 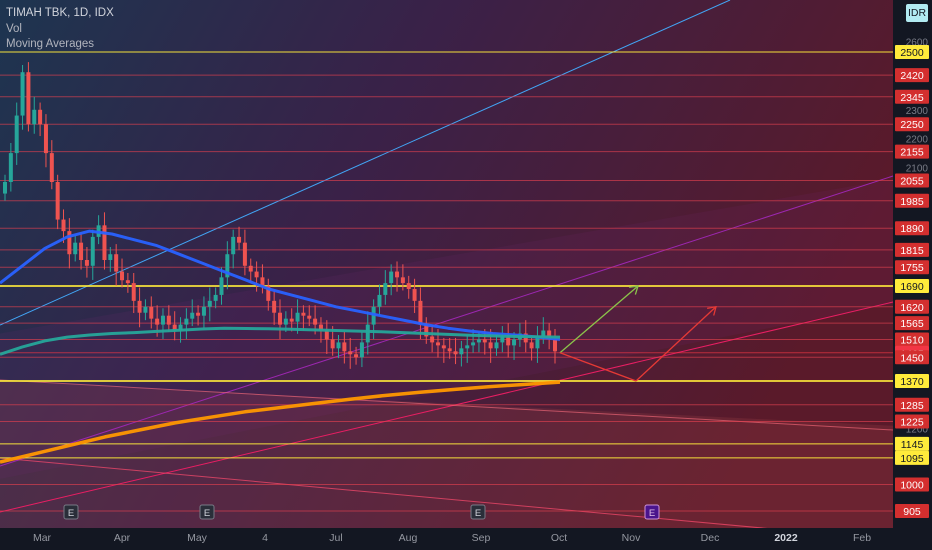 What do you see at coordinates (912, 382) in the screenshot?
I see `price-badge-text: 1370` at bounding box center [912, 382].